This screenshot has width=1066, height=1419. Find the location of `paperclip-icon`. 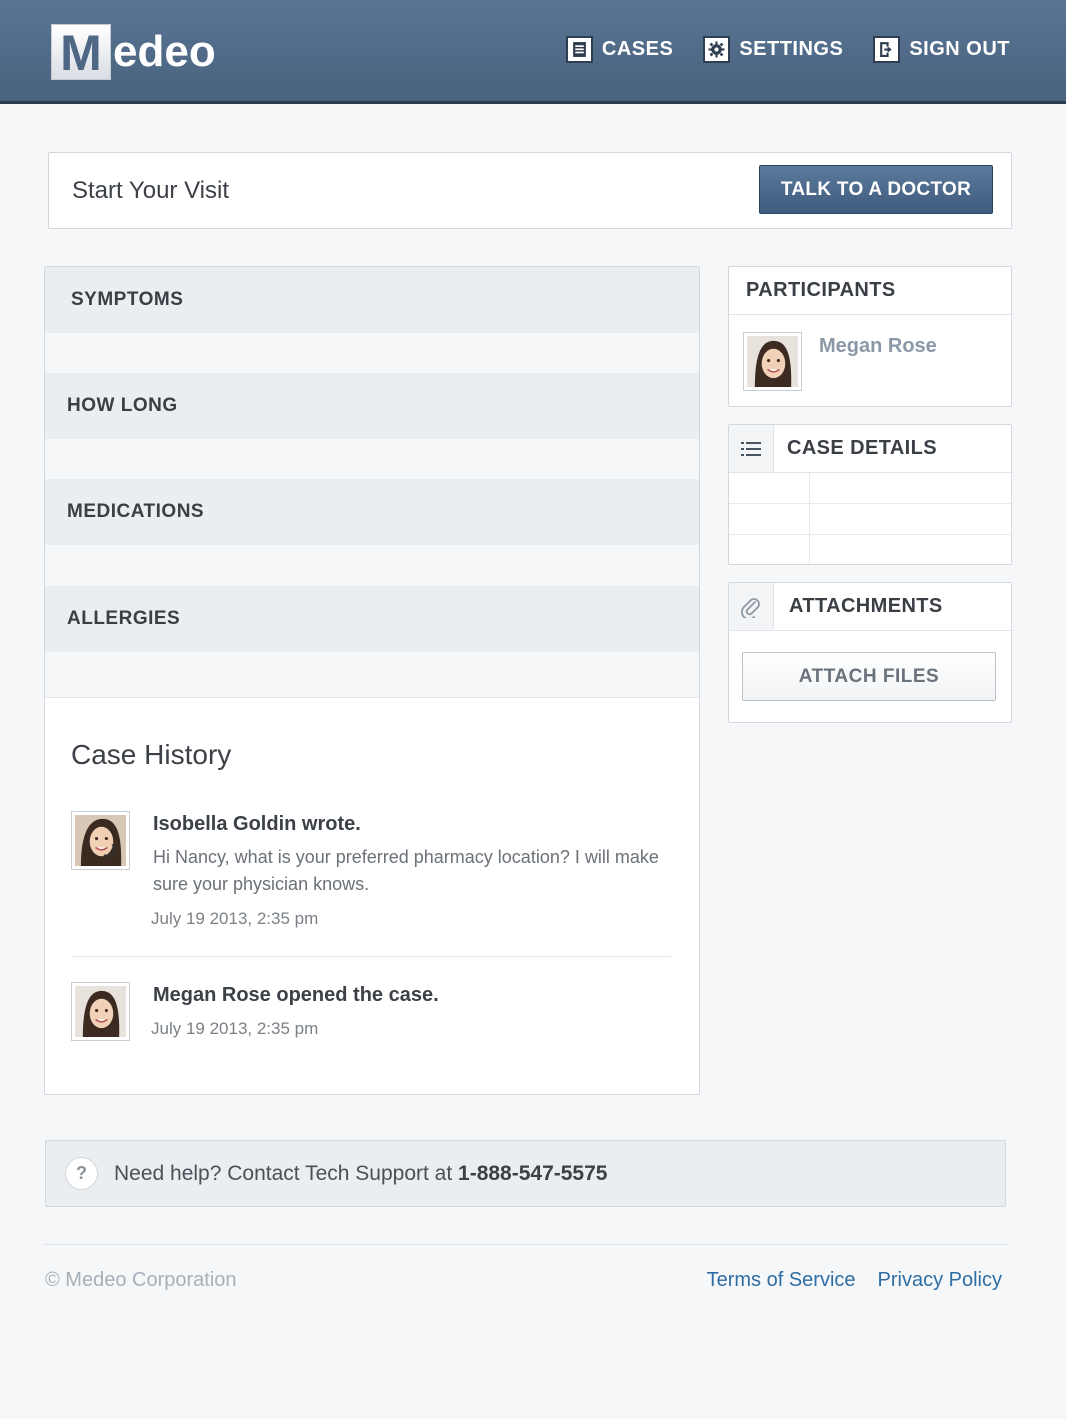

paperclip-icon is located at coordinates (751, 606).